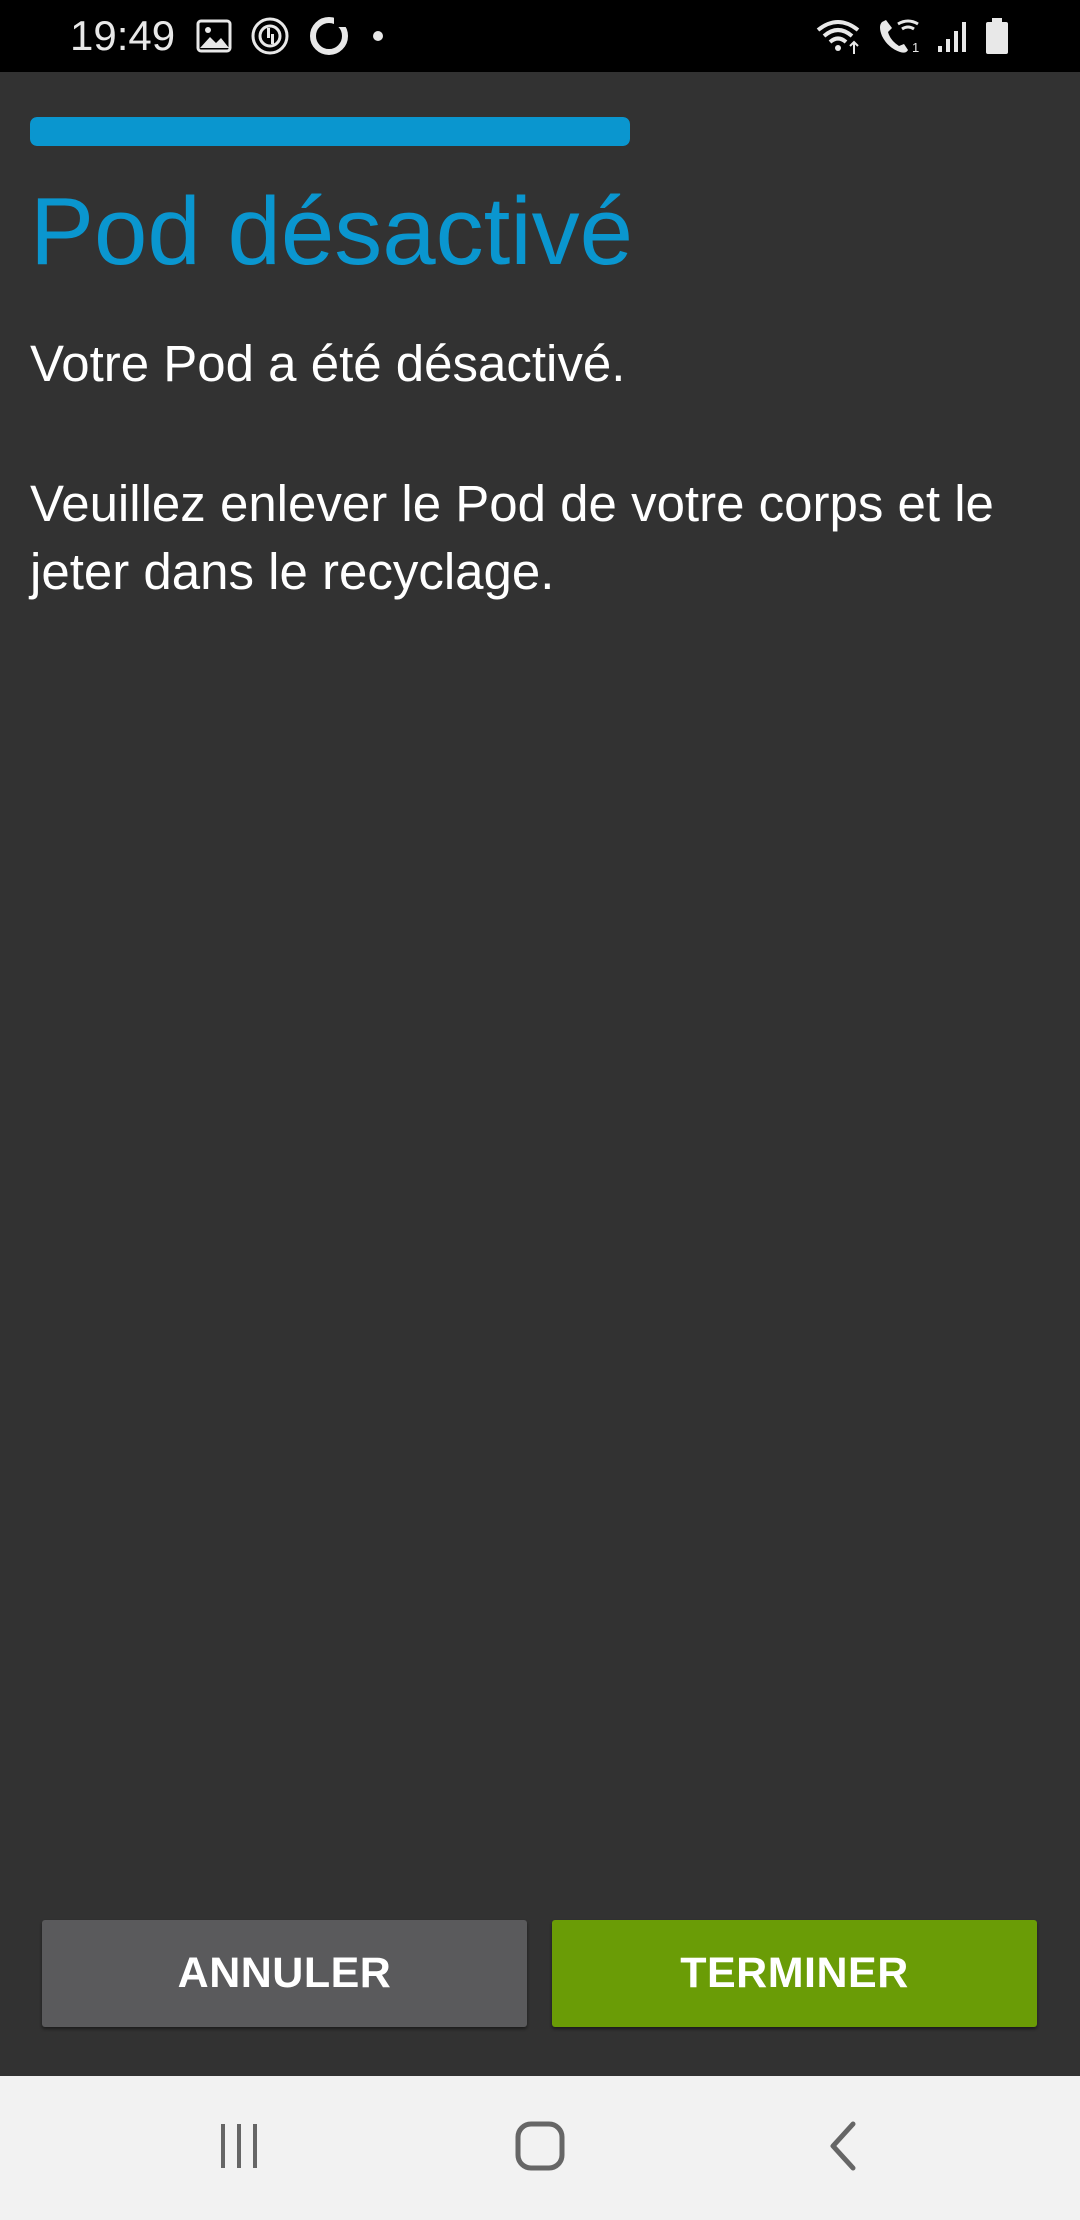 The width and height of the screenshot is (1080, 2220). I want to click on status-right-icons: 1, so click(912, 36).